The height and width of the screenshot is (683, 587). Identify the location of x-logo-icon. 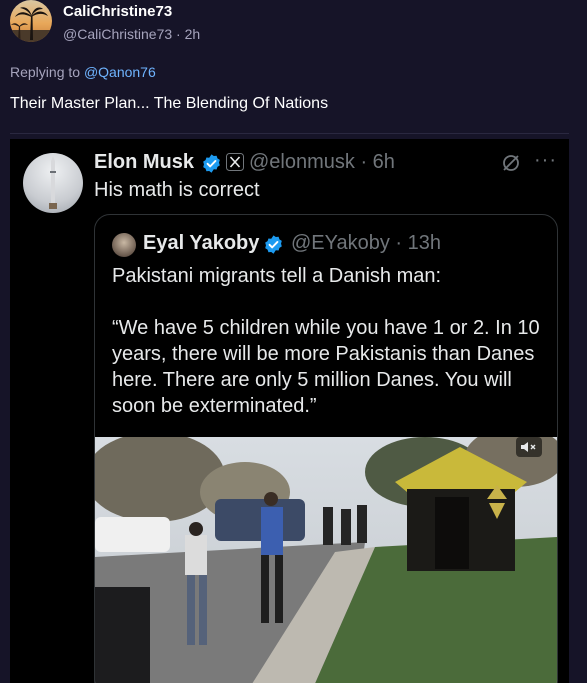
(235, 162).